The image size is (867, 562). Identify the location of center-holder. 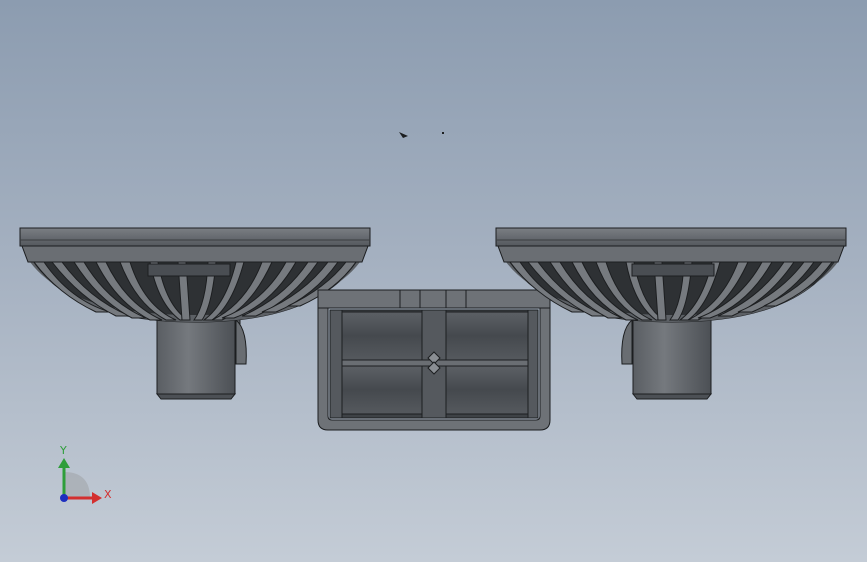
(434, 360).